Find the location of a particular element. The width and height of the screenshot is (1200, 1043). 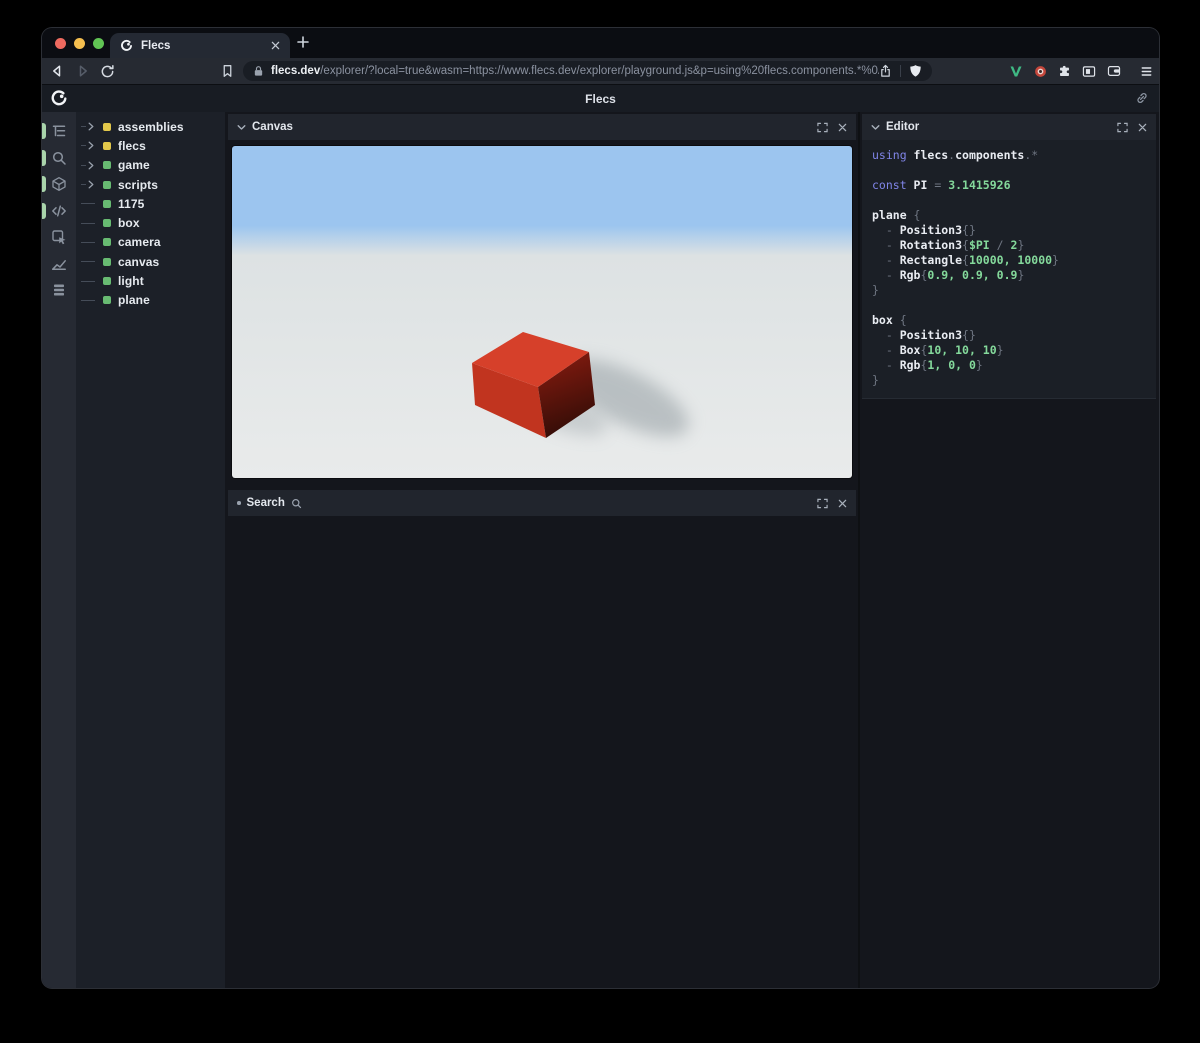

tree-icon is located at coordinates (59, 131).